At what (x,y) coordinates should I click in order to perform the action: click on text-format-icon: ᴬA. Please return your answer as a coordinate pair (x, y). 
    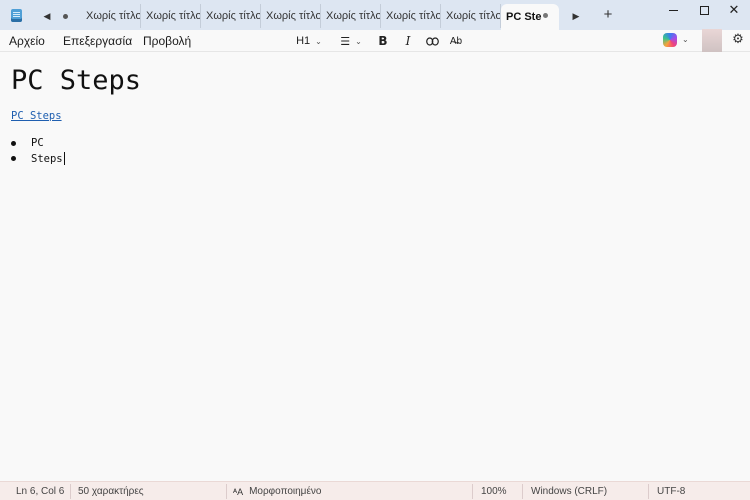
    Looking at the image, I should click on (238, 491).